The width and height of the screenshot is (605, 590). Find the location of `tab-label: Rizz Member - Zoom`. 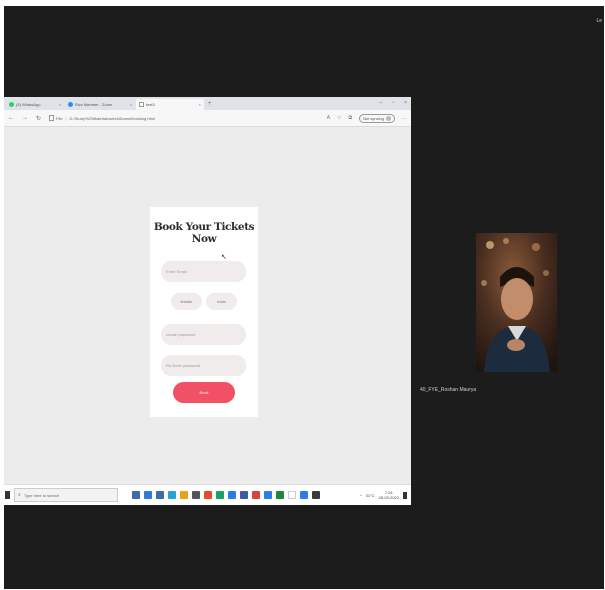

tab-label: Rizz Member - Zoom is located at coordinates (94, 104).